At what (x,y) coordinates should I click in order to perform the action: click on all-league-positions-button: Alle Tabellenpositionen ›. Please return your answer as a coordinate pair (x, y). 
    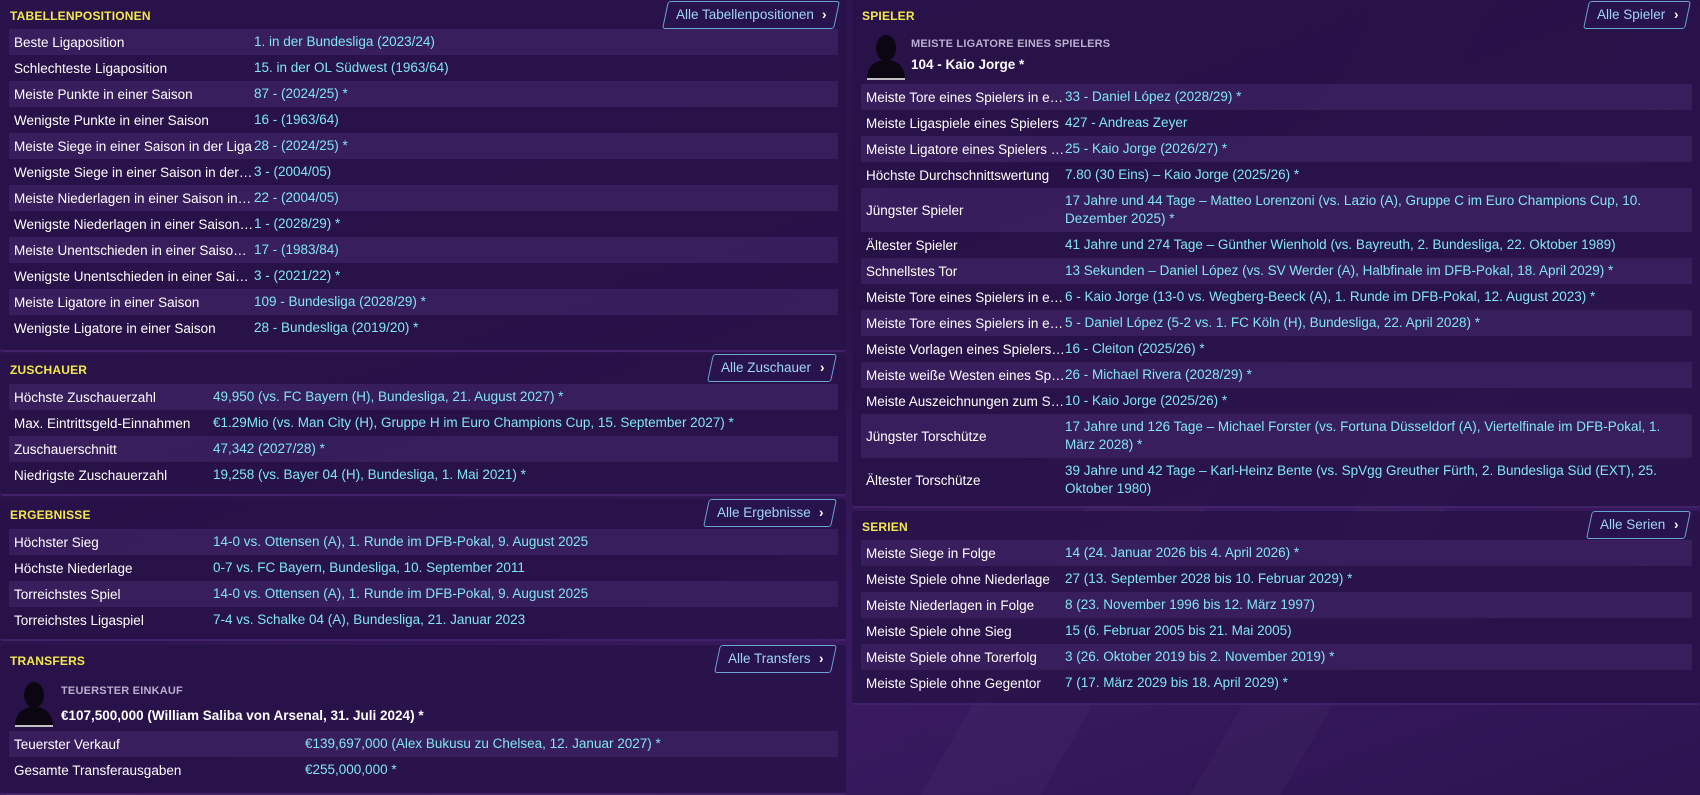
    Looking at the image, I should click on (751, 15).